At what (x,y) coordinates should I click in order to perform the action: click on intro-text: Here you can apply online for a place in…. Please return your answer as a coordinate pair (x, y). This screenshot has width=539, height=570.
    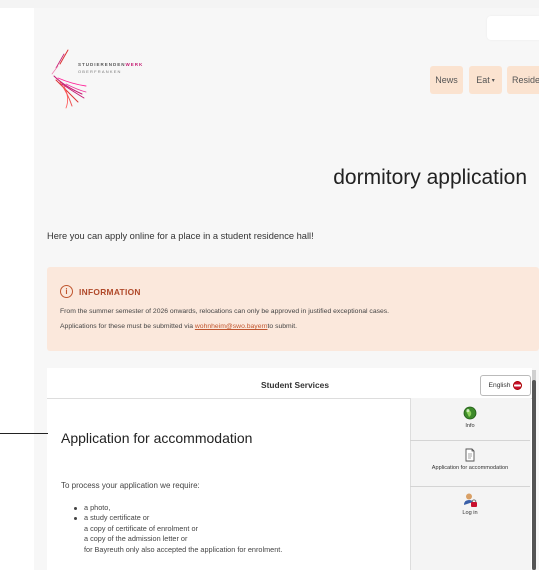
    Looking at the image, I should click on (180, 236).